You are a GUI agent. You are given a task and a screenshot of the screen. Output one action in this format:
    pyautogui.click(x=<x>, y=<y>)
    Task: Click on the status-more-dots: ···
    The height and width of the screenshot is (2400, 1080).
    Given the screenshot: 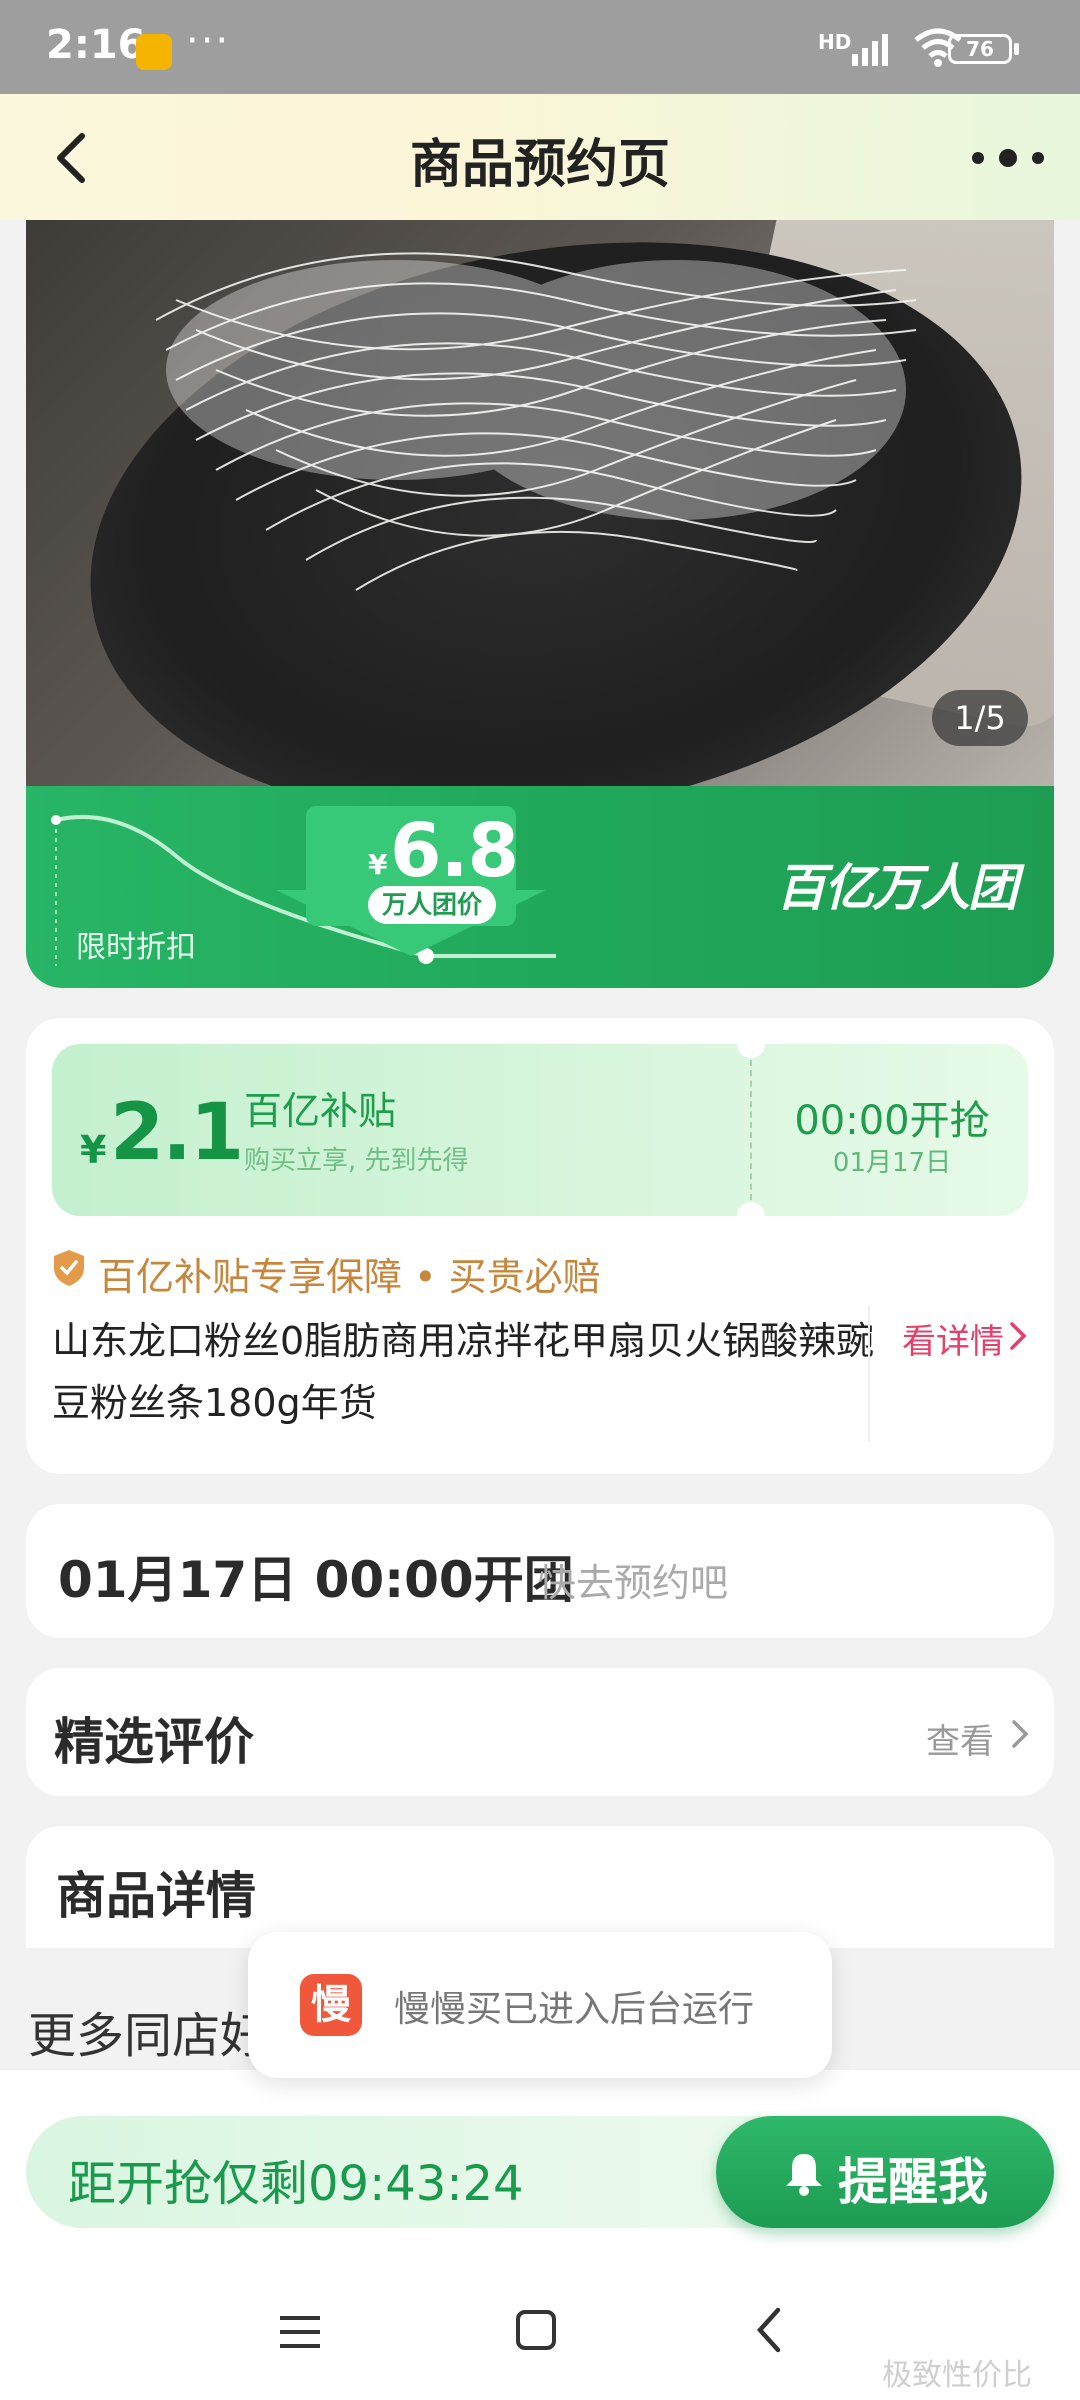 What is the action you would take?
    pyautogui.click(x=208, y=41)
    